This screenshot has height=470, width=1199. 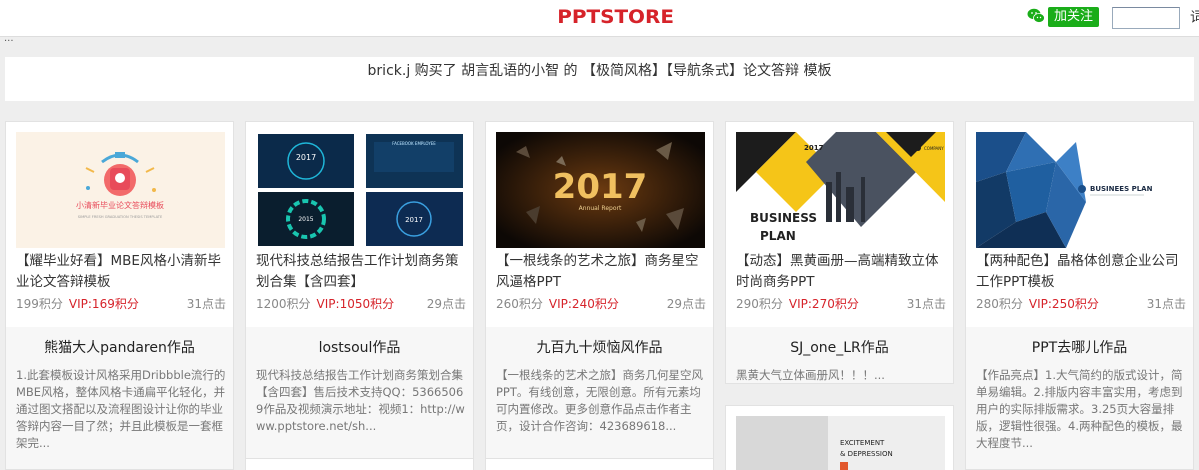 What do you see at coordinates (1063, 304) in the screenshot?
I see `card-vip-price: VIP:250积分` at bounding box center [1063, 304].